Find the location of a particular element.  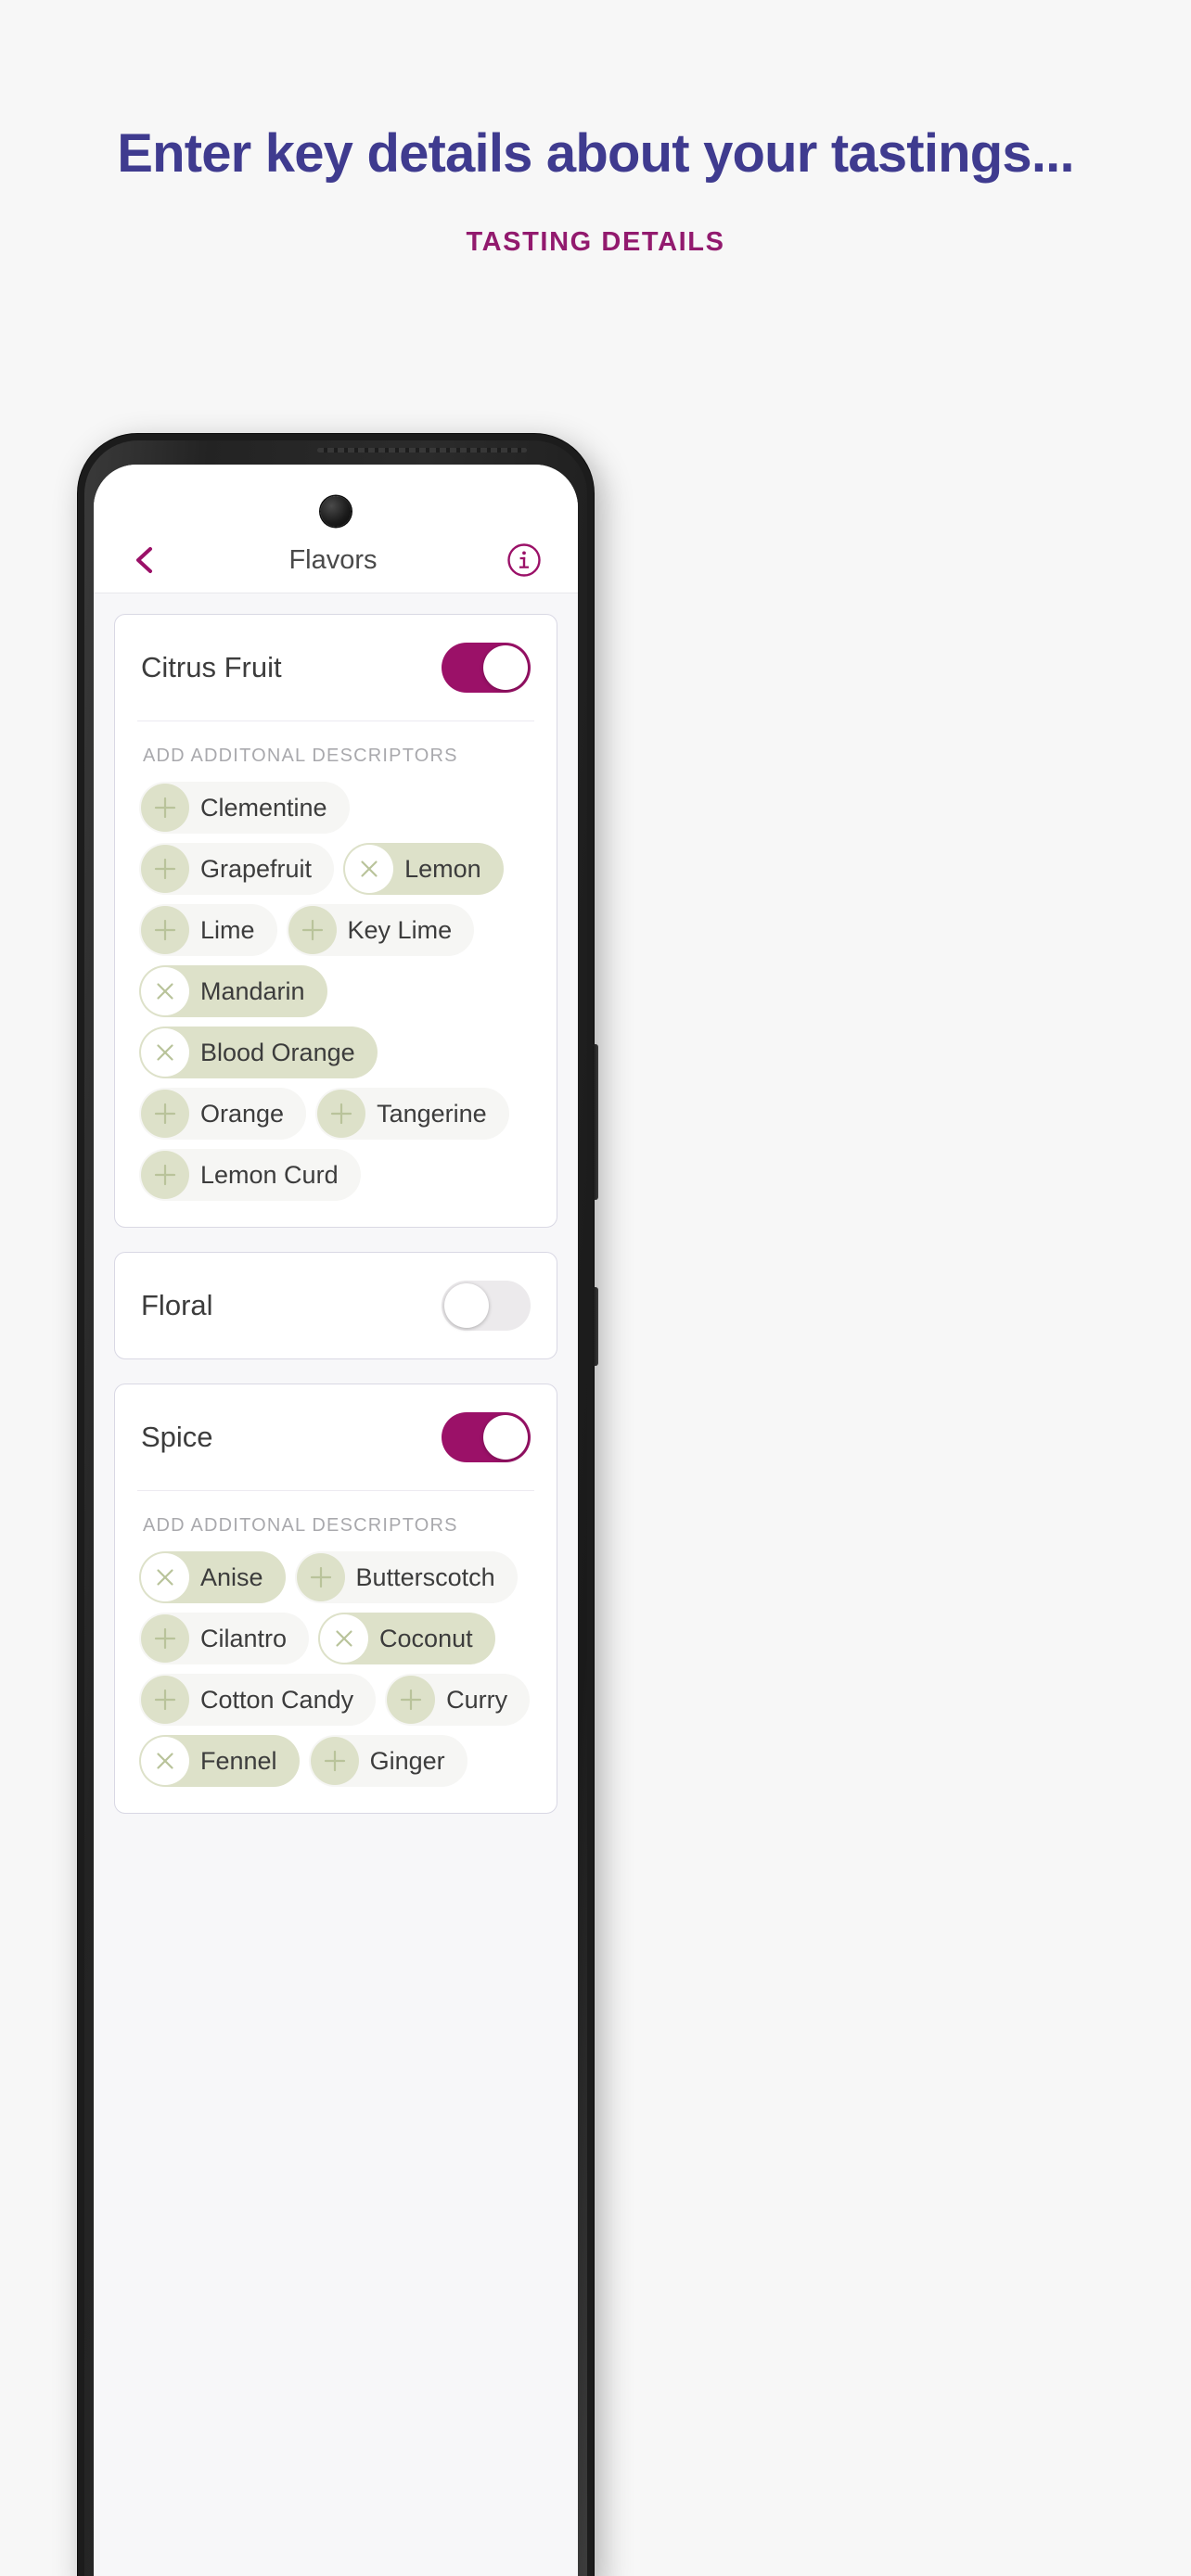

volume-button is located at coordinates (595, 1122).